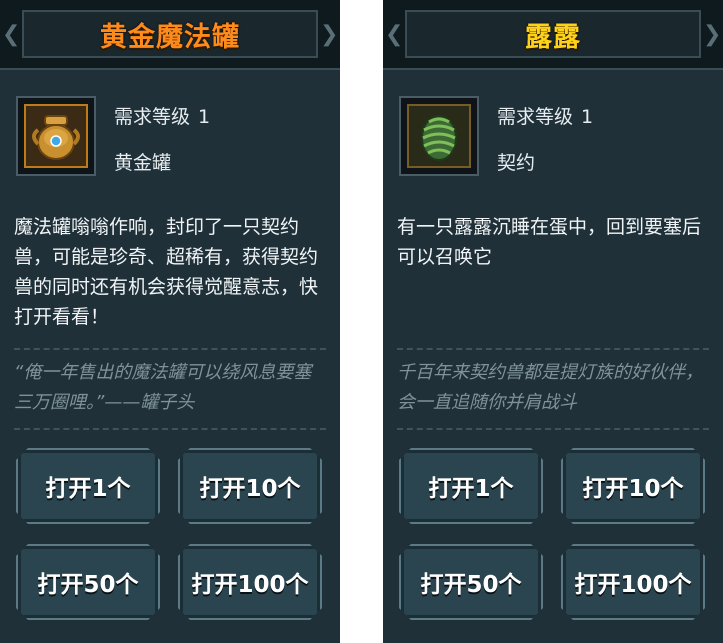 Image resolution: width=723 pixels, height=643 pixels. I want to click on green-egg-icon, so click(439, 136).